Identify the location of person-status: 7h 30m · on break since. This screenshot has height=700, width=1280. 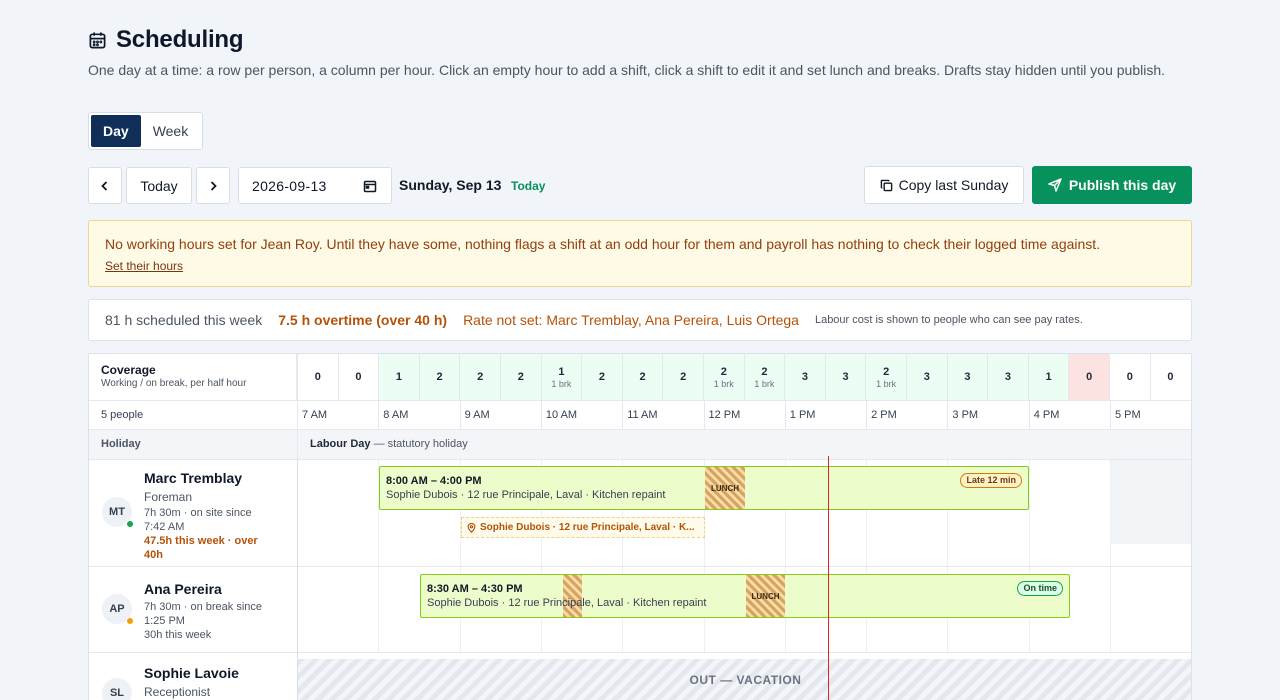
(203, 607).